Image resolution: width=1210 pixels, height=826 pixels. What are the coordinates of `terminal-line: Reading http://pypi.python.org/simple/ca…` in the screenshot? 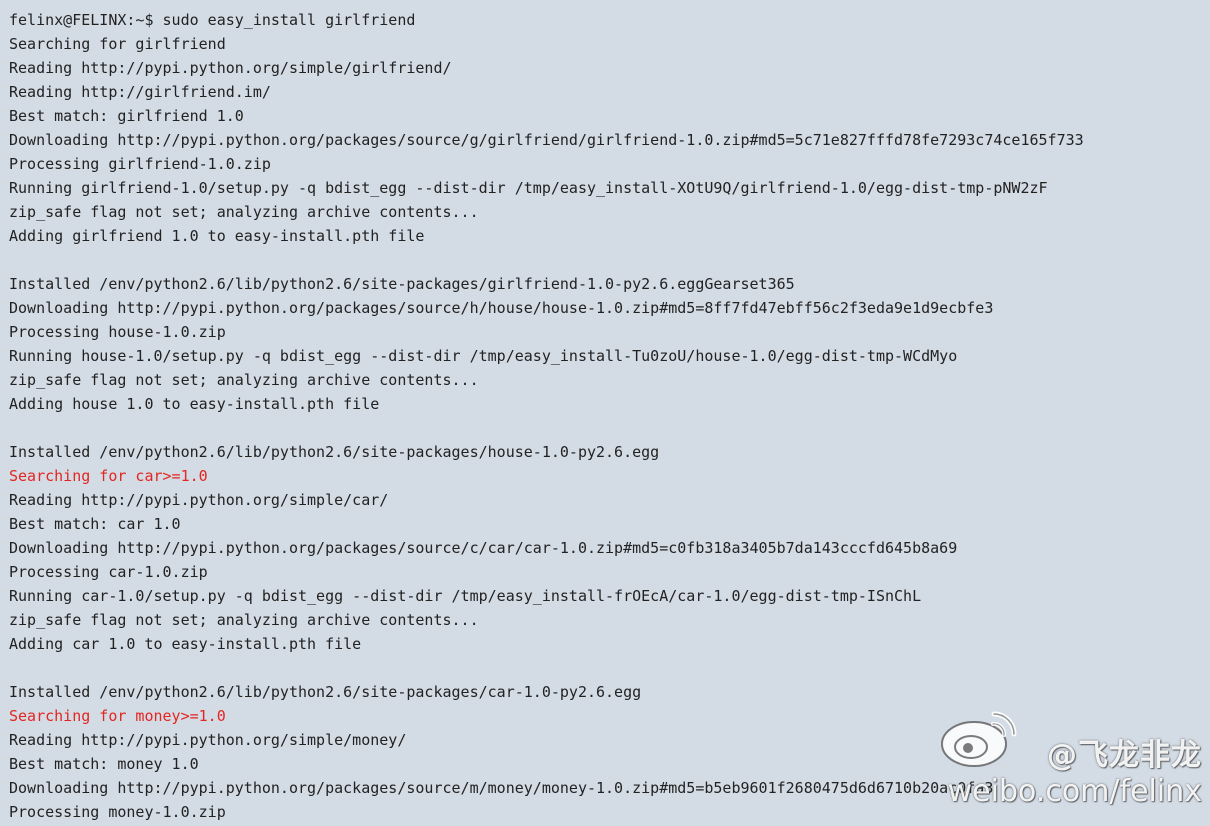 It's located at (199, 500).